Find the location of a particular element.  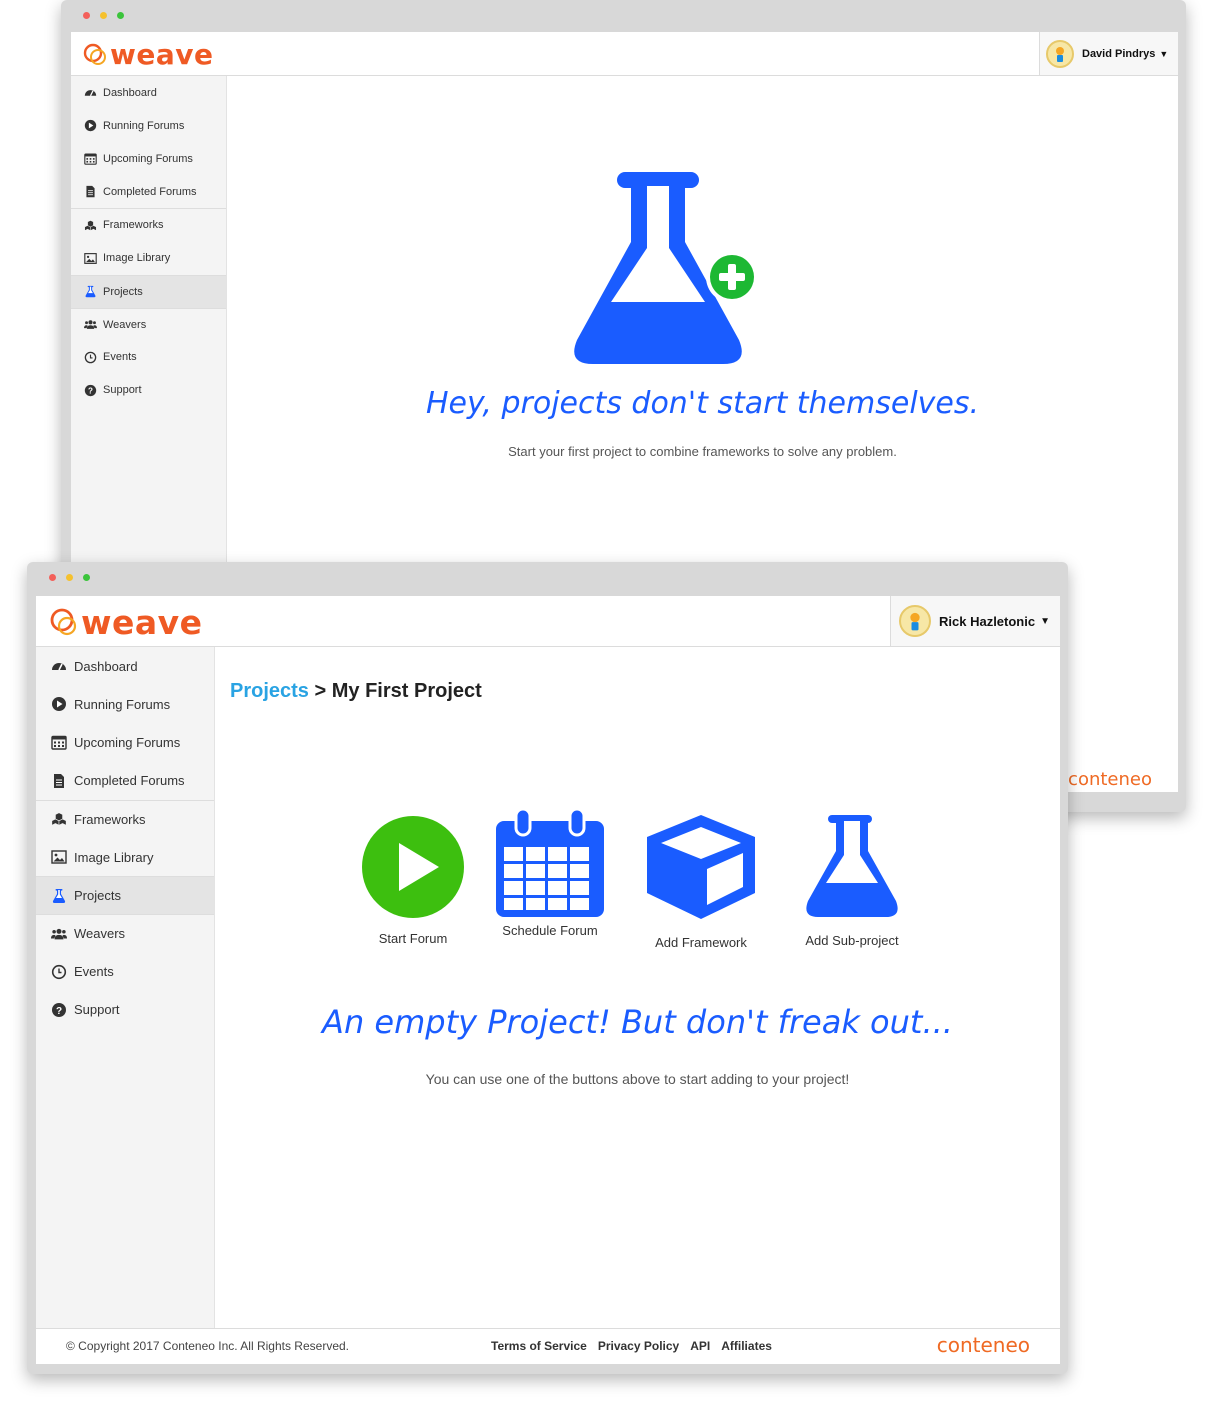

user-avatar is located at coordinates (915, 621).